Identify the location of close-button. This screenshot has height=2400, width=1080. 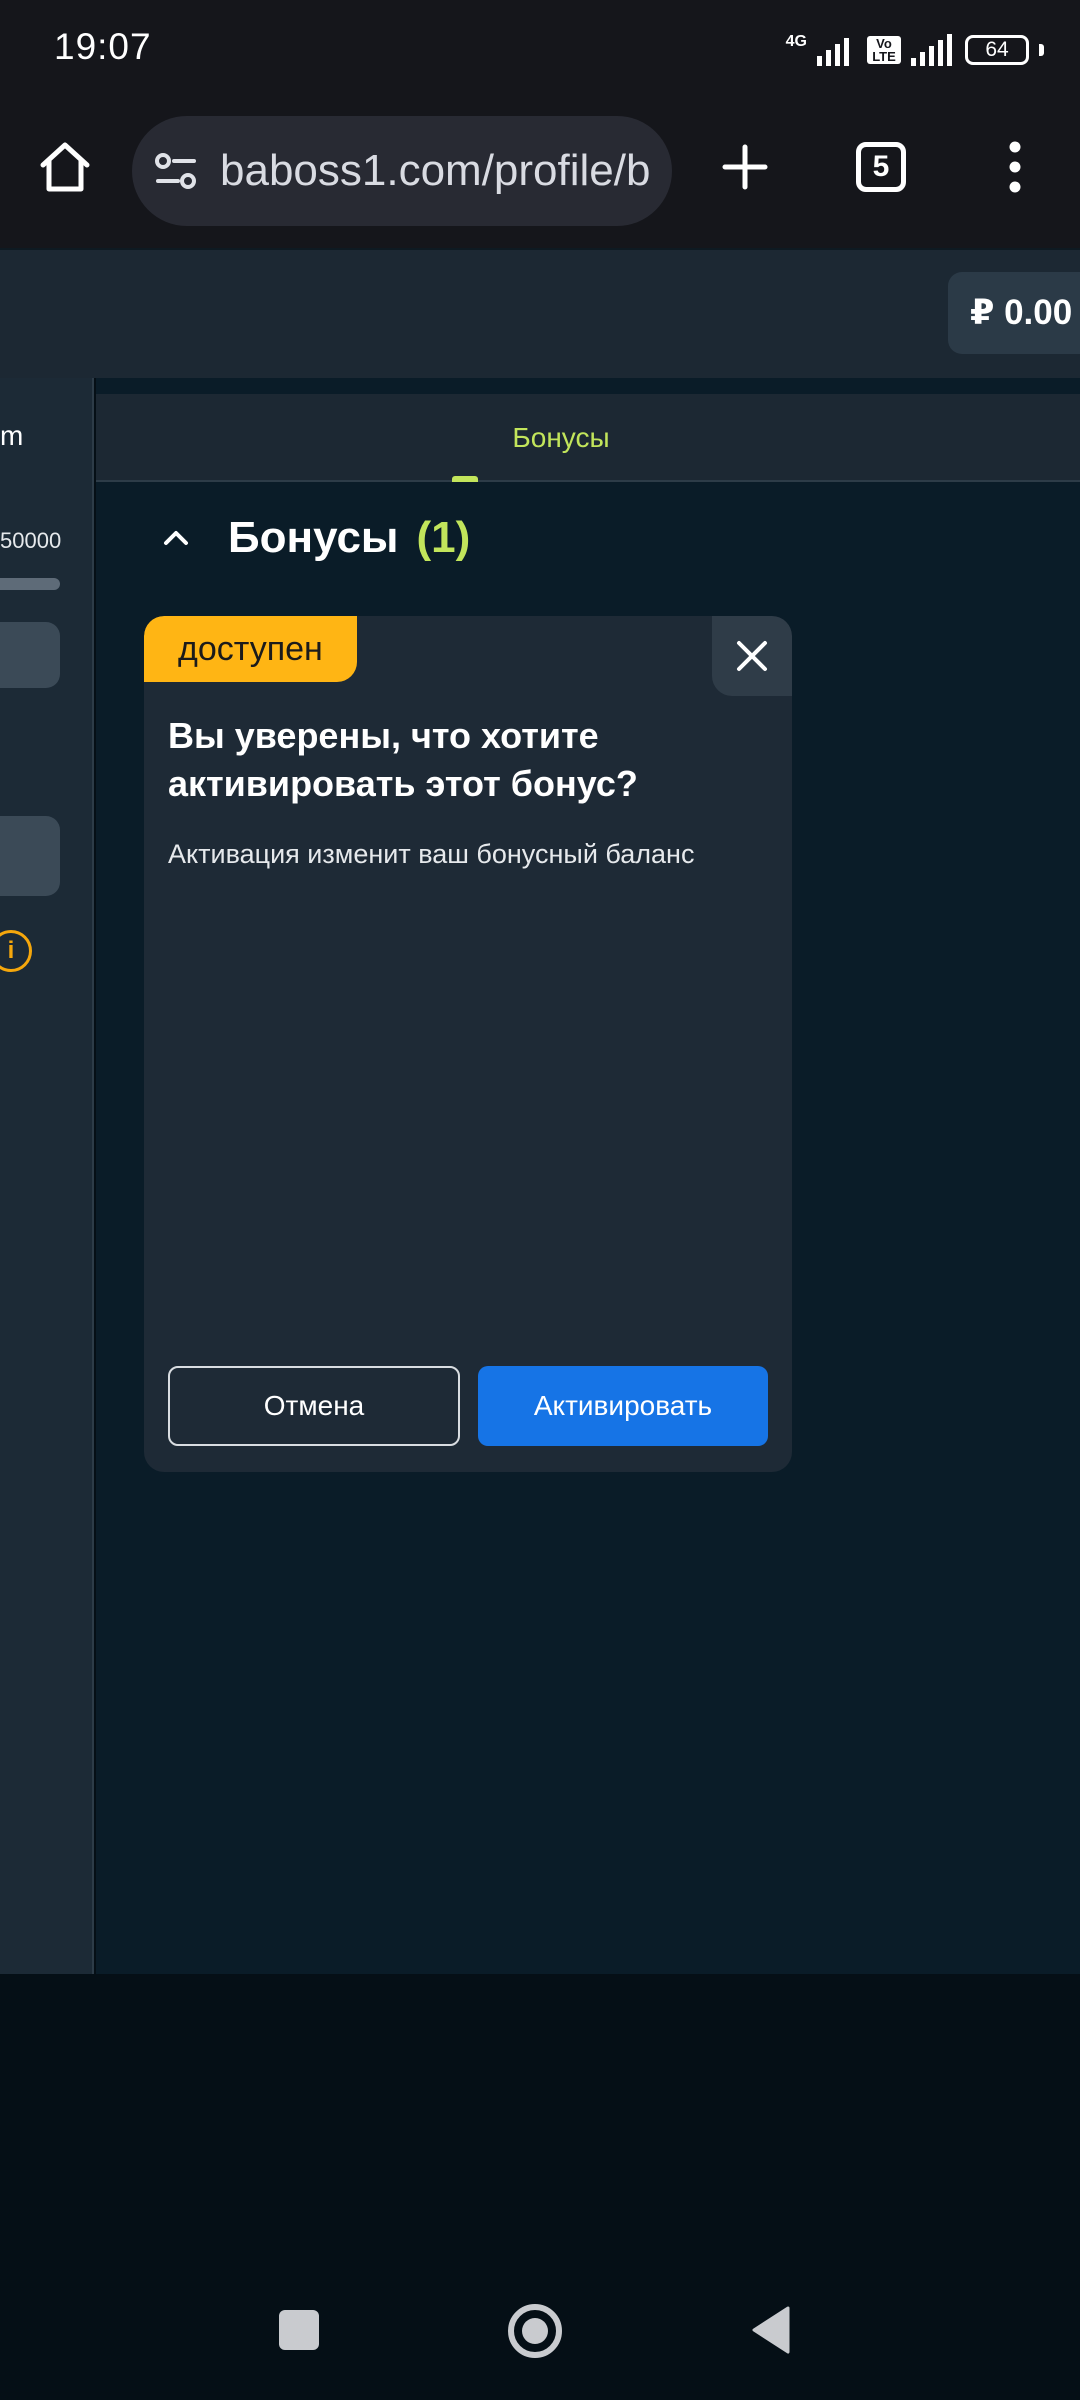
(752, 656).